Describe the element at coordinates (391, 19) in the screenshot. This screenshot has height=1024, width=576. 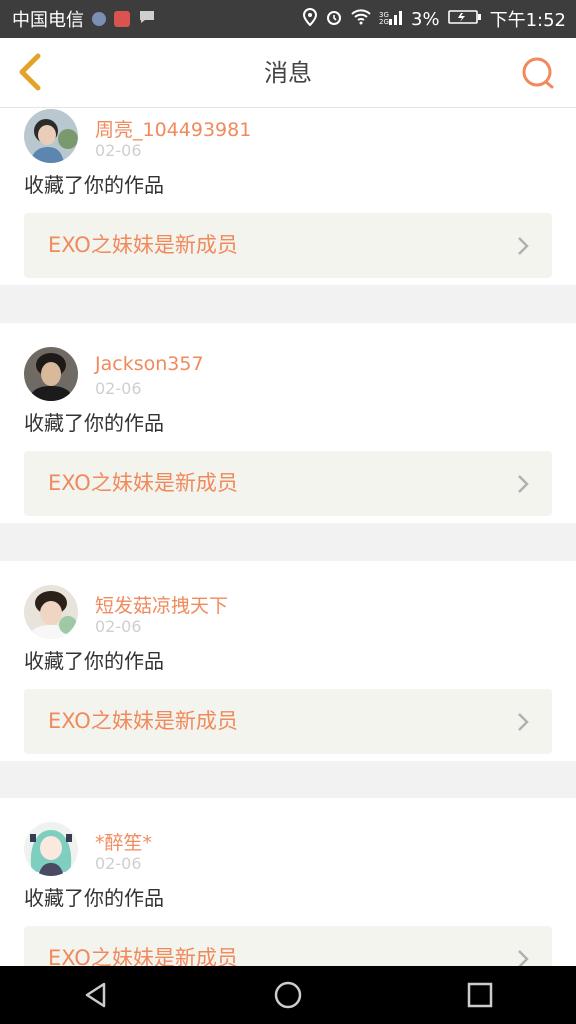
I see `signal-icon: 3G 2G` at that location.